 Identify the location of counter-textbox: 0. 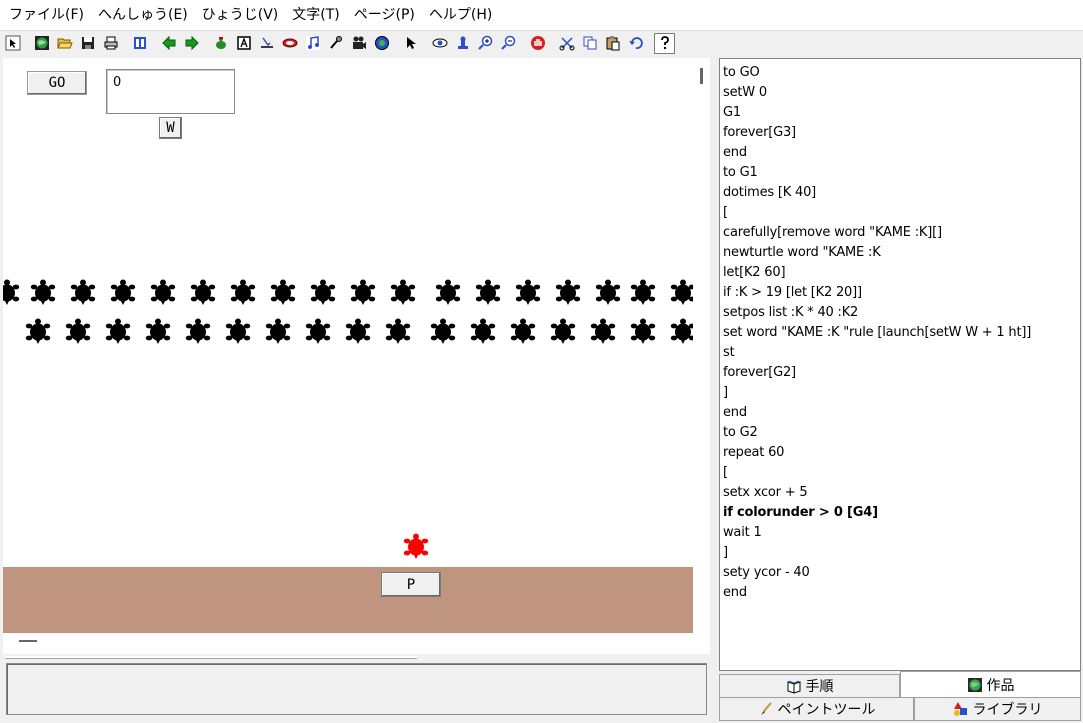
(170, 91).